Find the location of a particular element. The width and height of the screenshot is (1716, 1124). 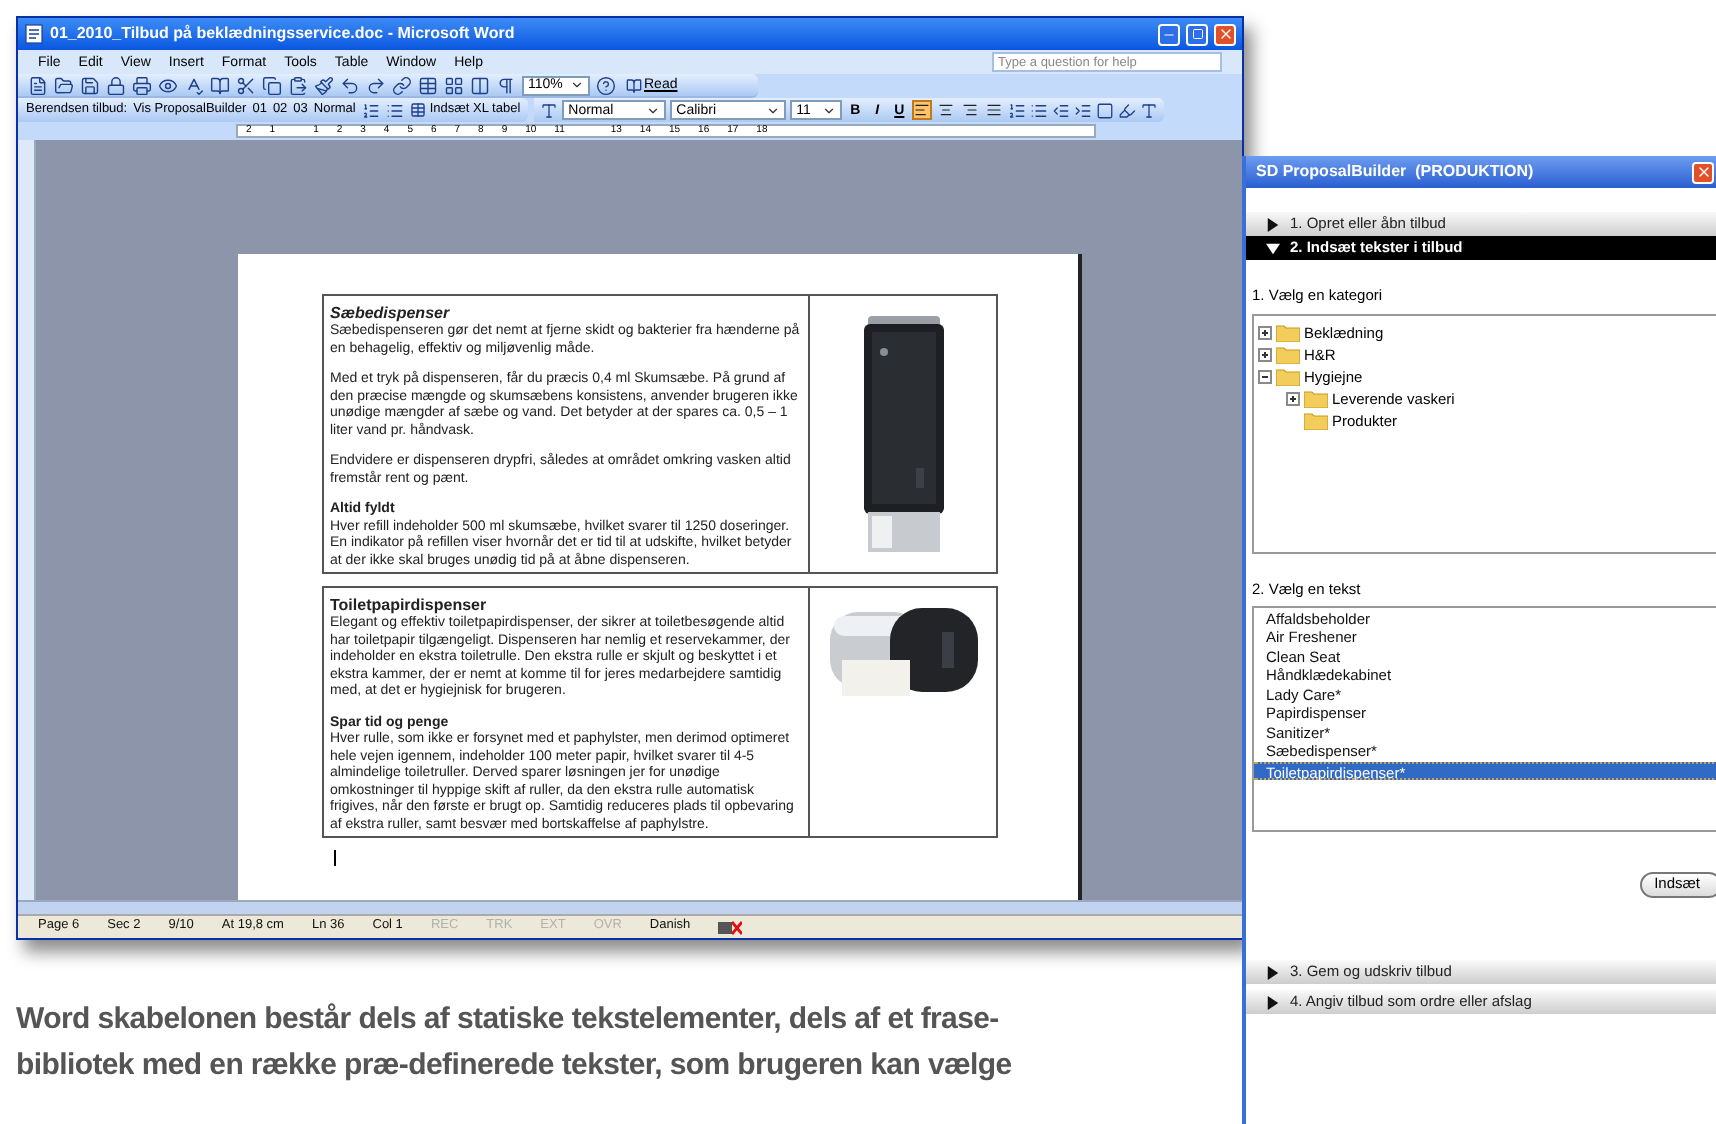

preview-icon is located at coordinates (168, 85).